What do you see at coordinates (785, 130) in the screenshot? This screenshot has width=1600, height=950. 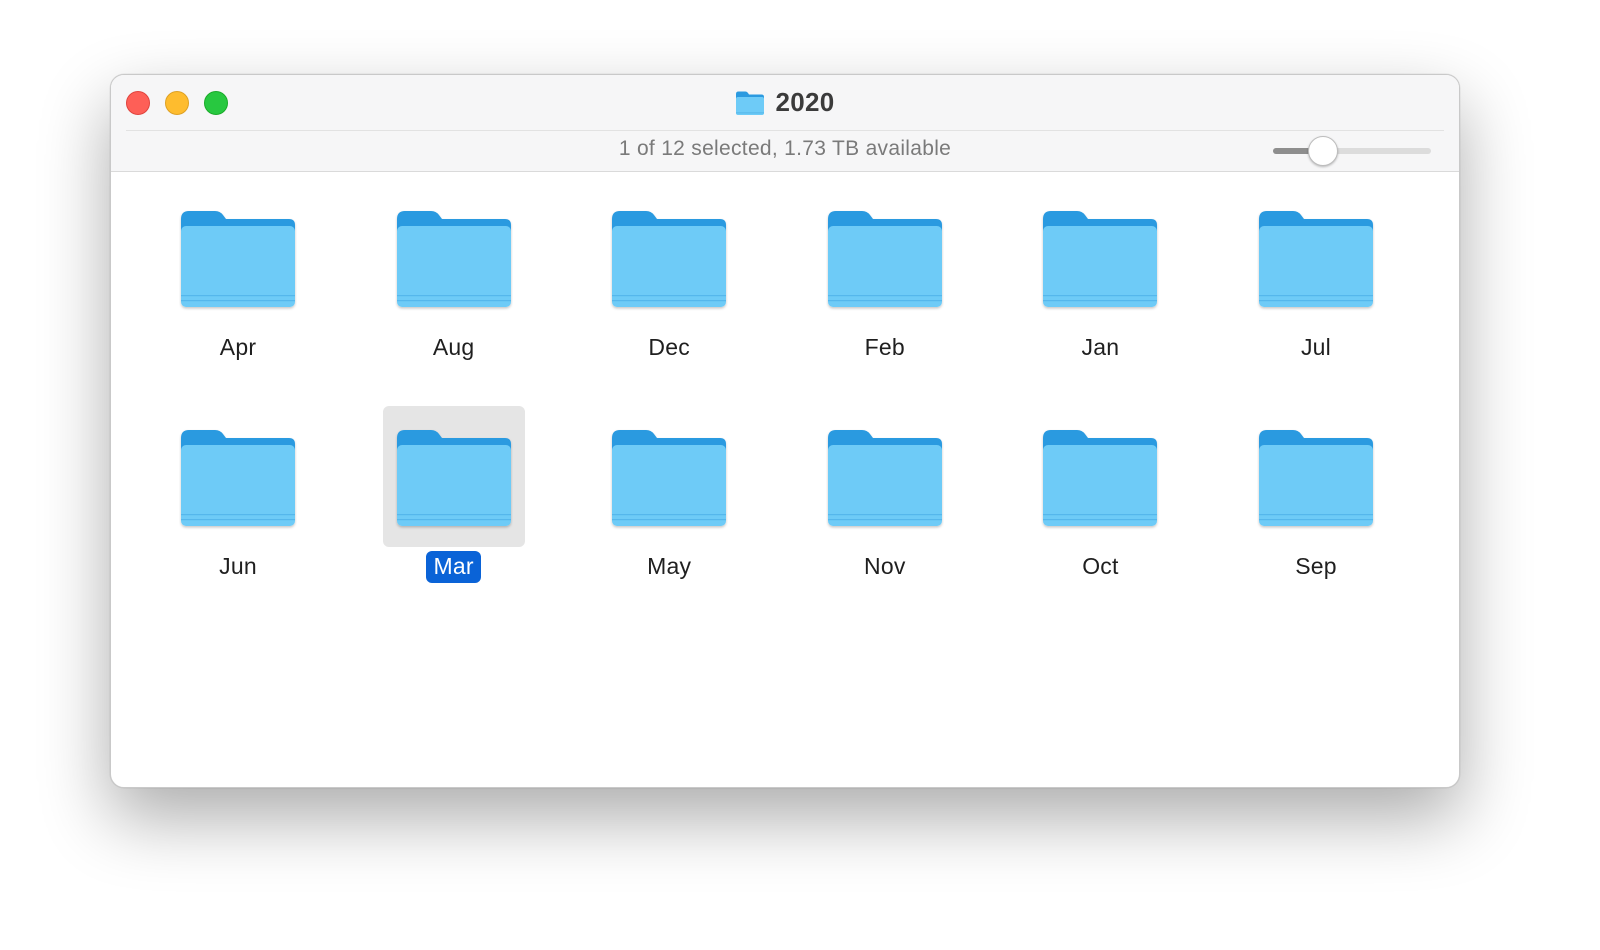 I see `divider` at bounding box center [785, 130].